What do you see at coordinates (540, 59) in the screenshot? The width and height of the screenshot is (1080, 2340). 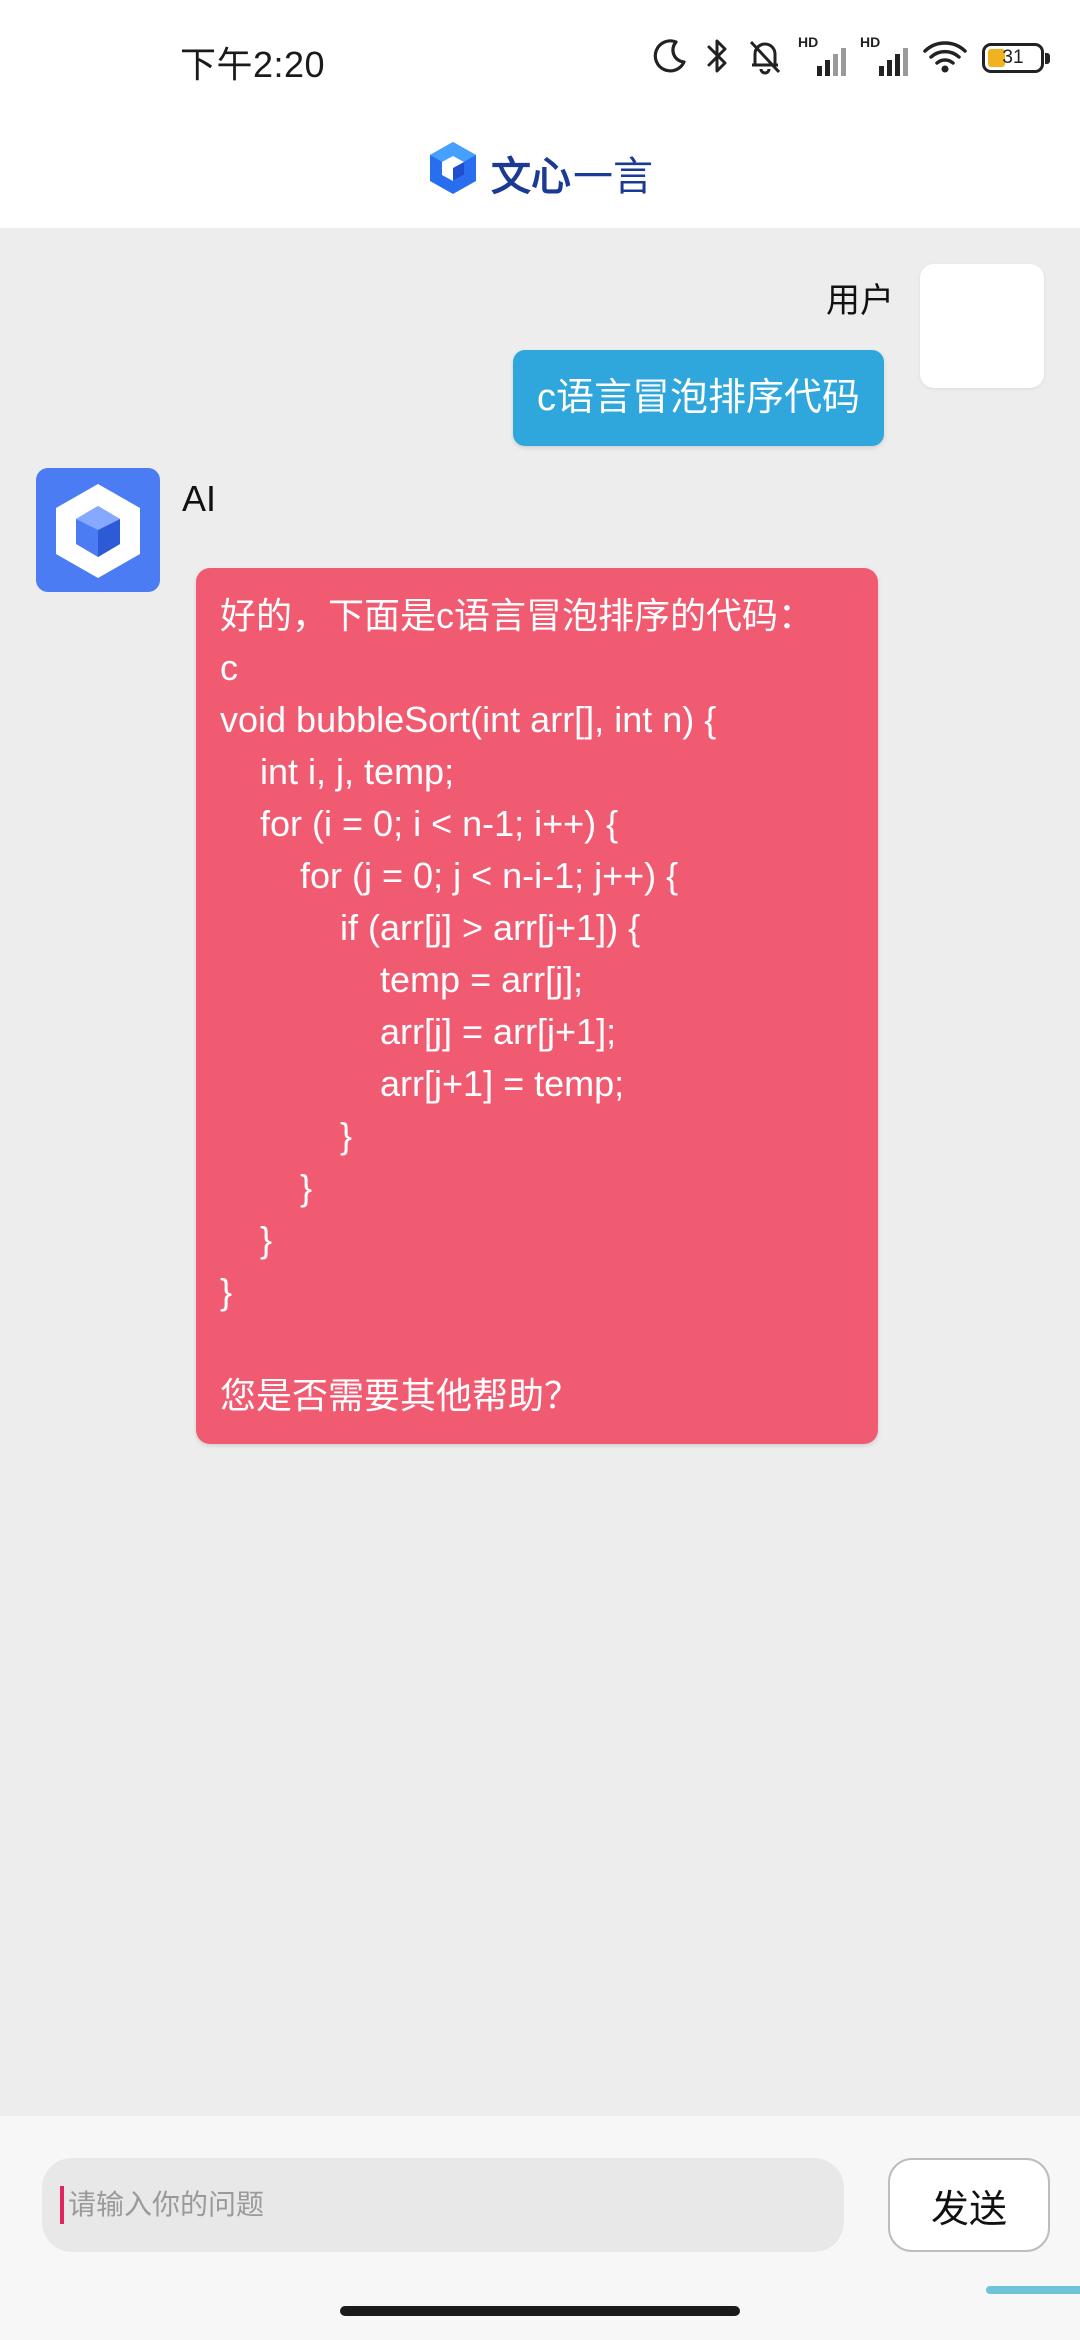 I see `status-bar: 下午2:20 HD HD 31` at bounding box center [540, 59].